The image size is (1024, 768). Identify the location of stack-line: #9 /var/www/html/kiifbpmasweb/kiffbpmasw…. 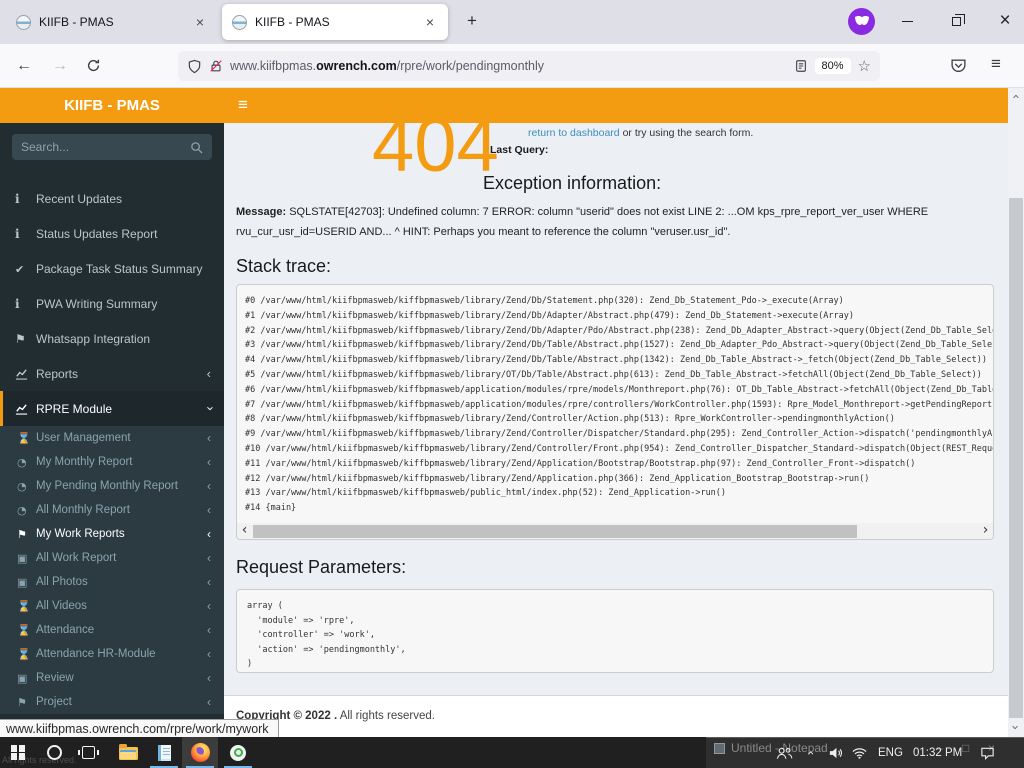
(619, 434).